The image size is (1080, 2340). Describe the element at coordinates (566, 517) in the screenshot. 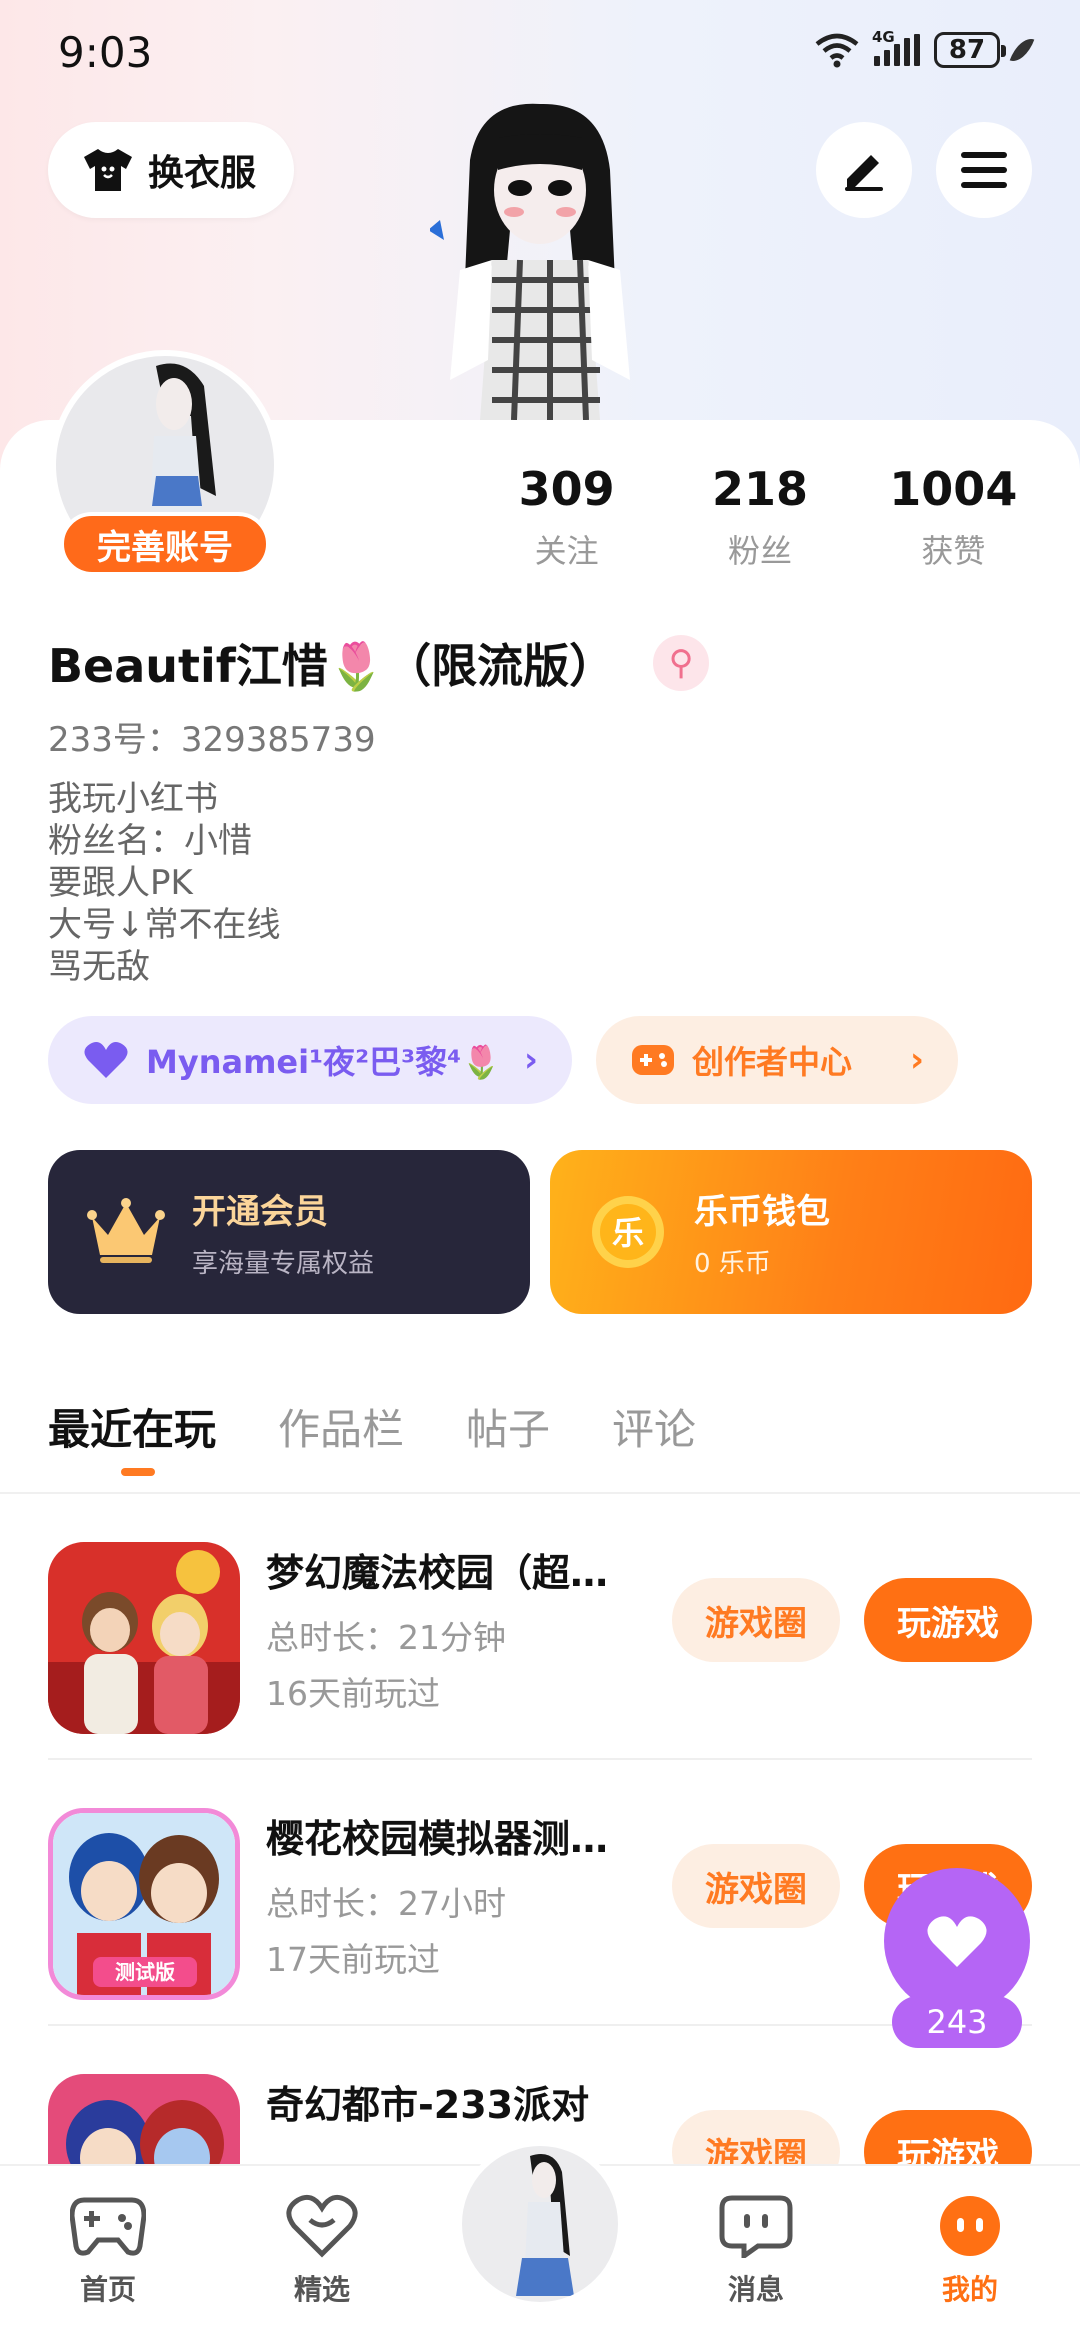

I see `stat-following: 309 关注` at that location.